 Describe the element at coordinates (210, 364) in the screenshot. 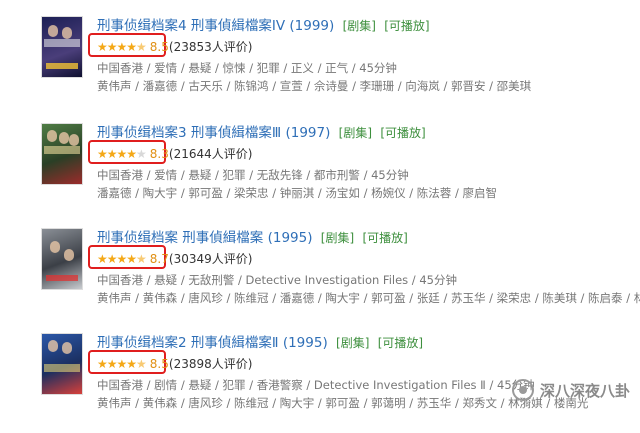

I see `rating-count: (23898人评价)` at that location.